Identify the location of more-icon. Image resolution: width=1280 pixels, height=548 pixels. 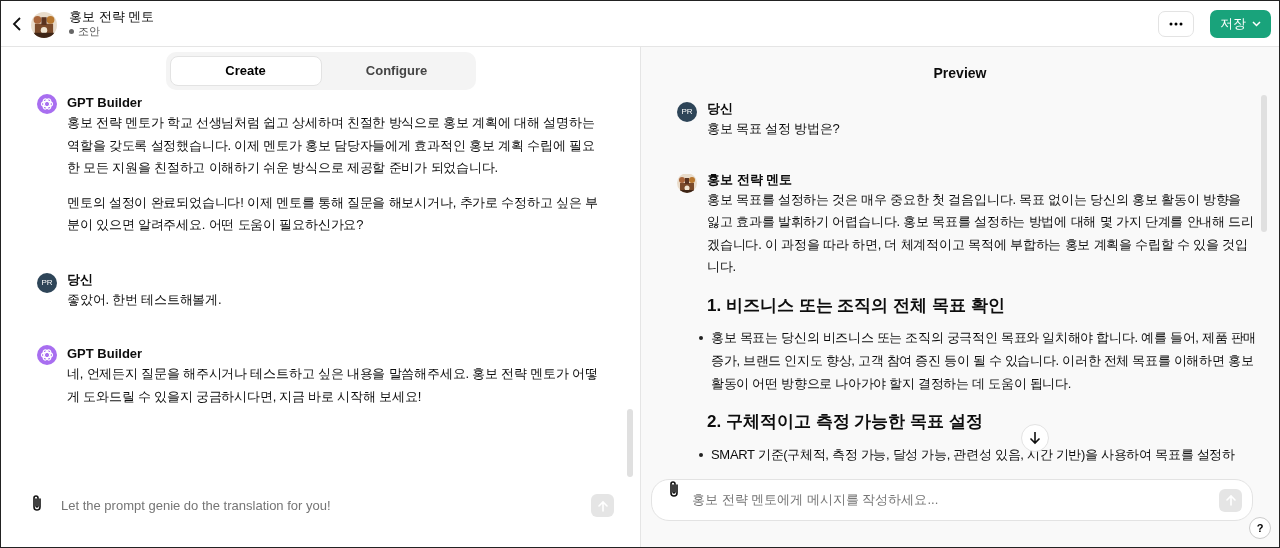
(1176, 23).